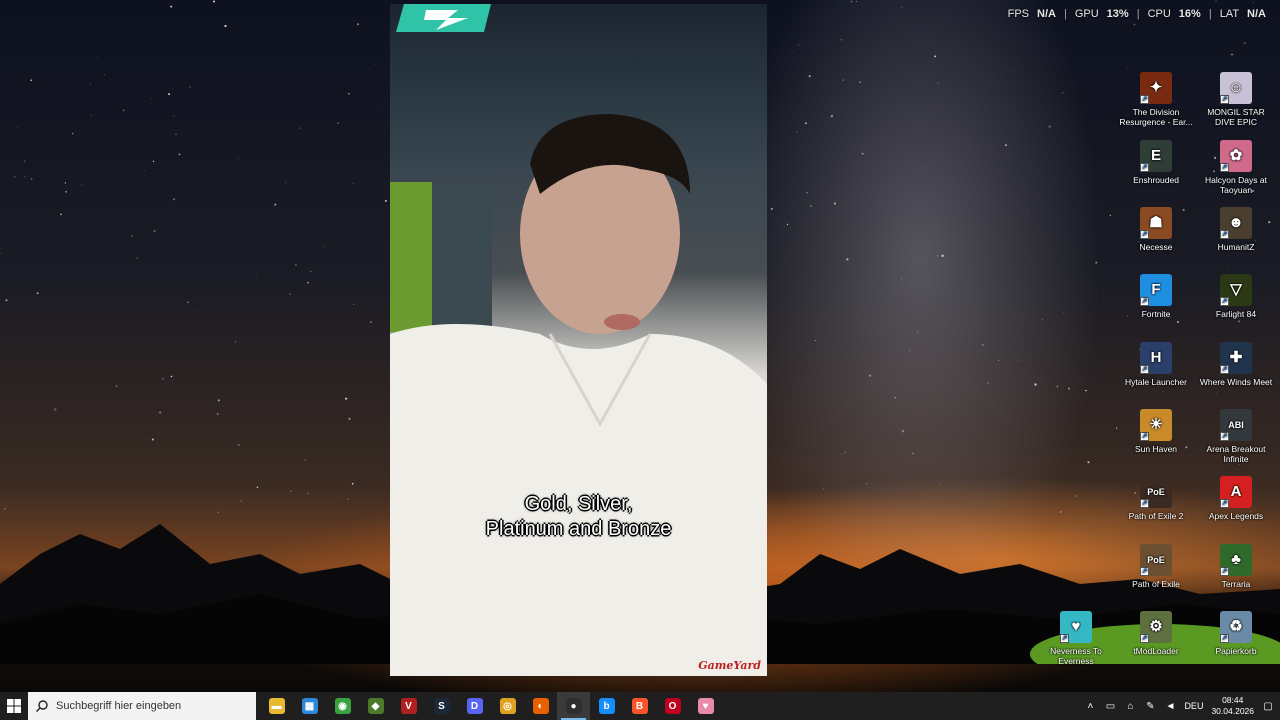 This screenshot has height=720, width=1280. What do you see at coordinates (1256, 14) in the screenshot?
I see `lat-value: N/A` at bounding box center [1256, 14].